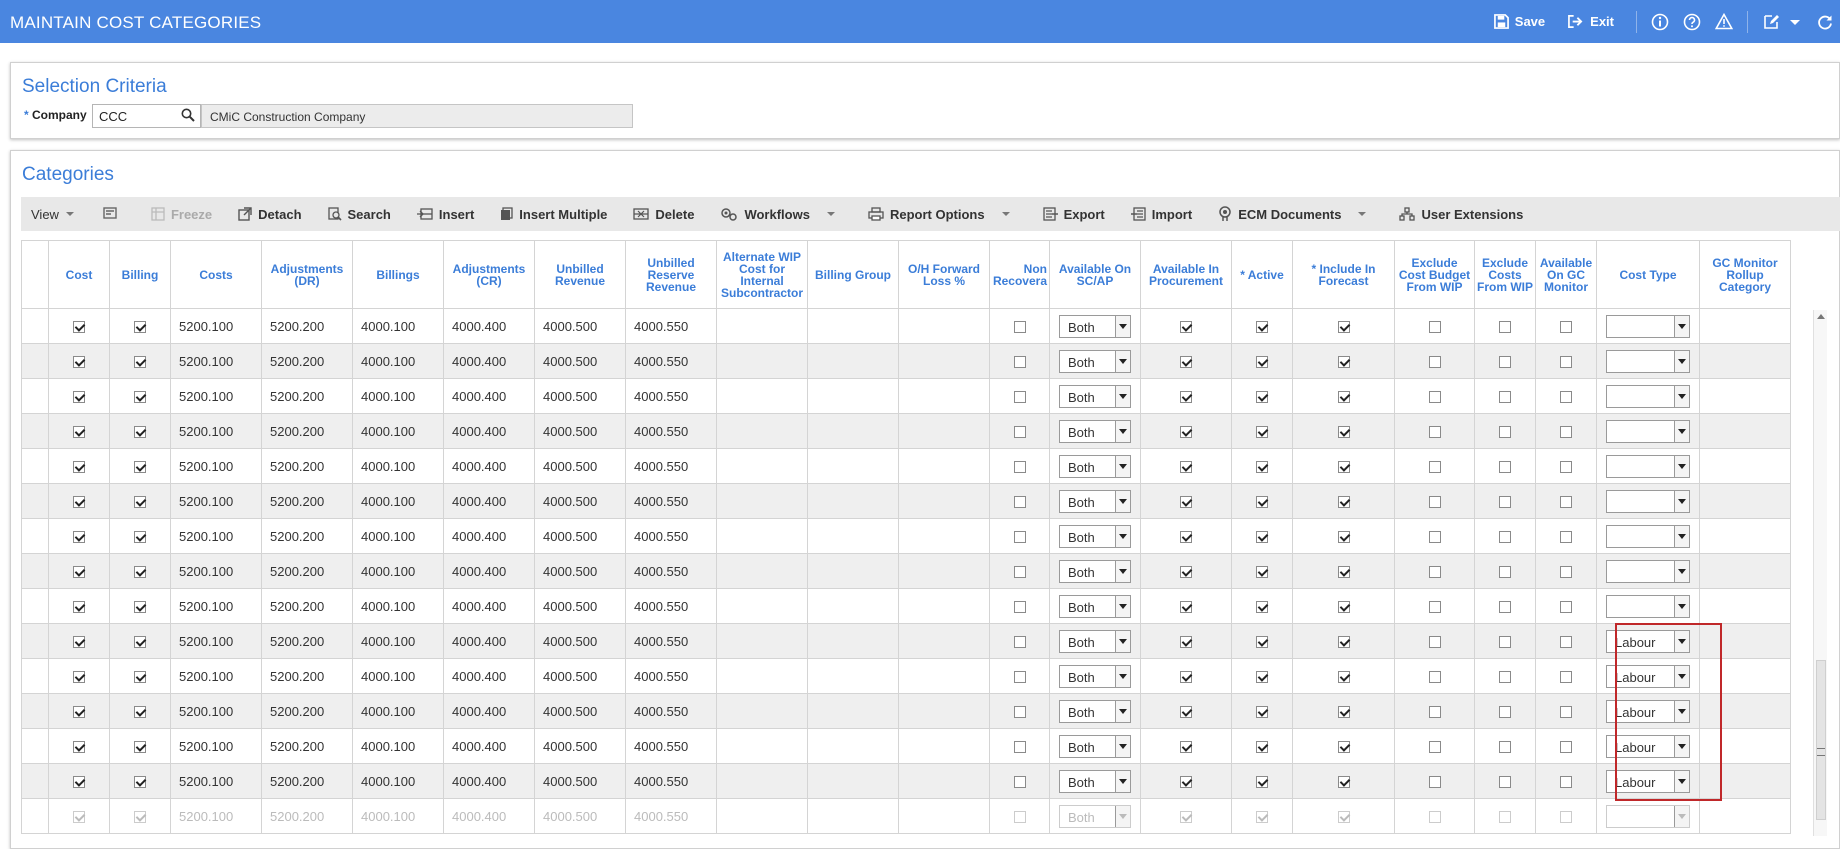  What do you see at coordinates (1343, 502) in the screenshot?
I see `forecast-checkbox` at bounding box center [1343, 502].